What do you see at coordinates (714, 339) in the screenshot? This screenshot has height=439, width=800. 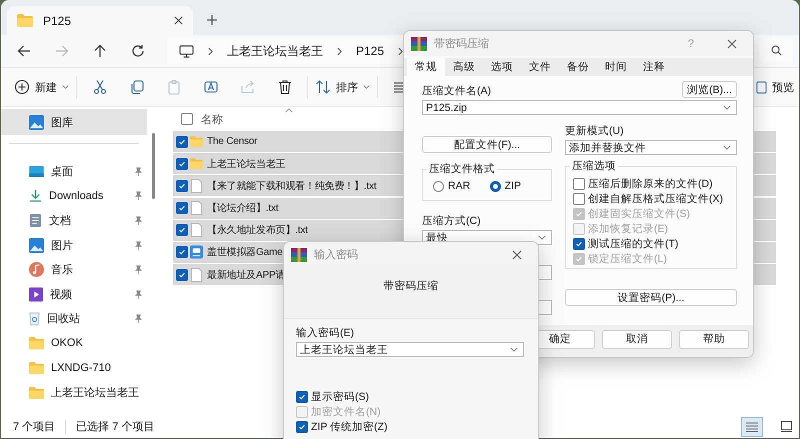 I see `dialog-button: 帮助` at bounding box center [714, 339].